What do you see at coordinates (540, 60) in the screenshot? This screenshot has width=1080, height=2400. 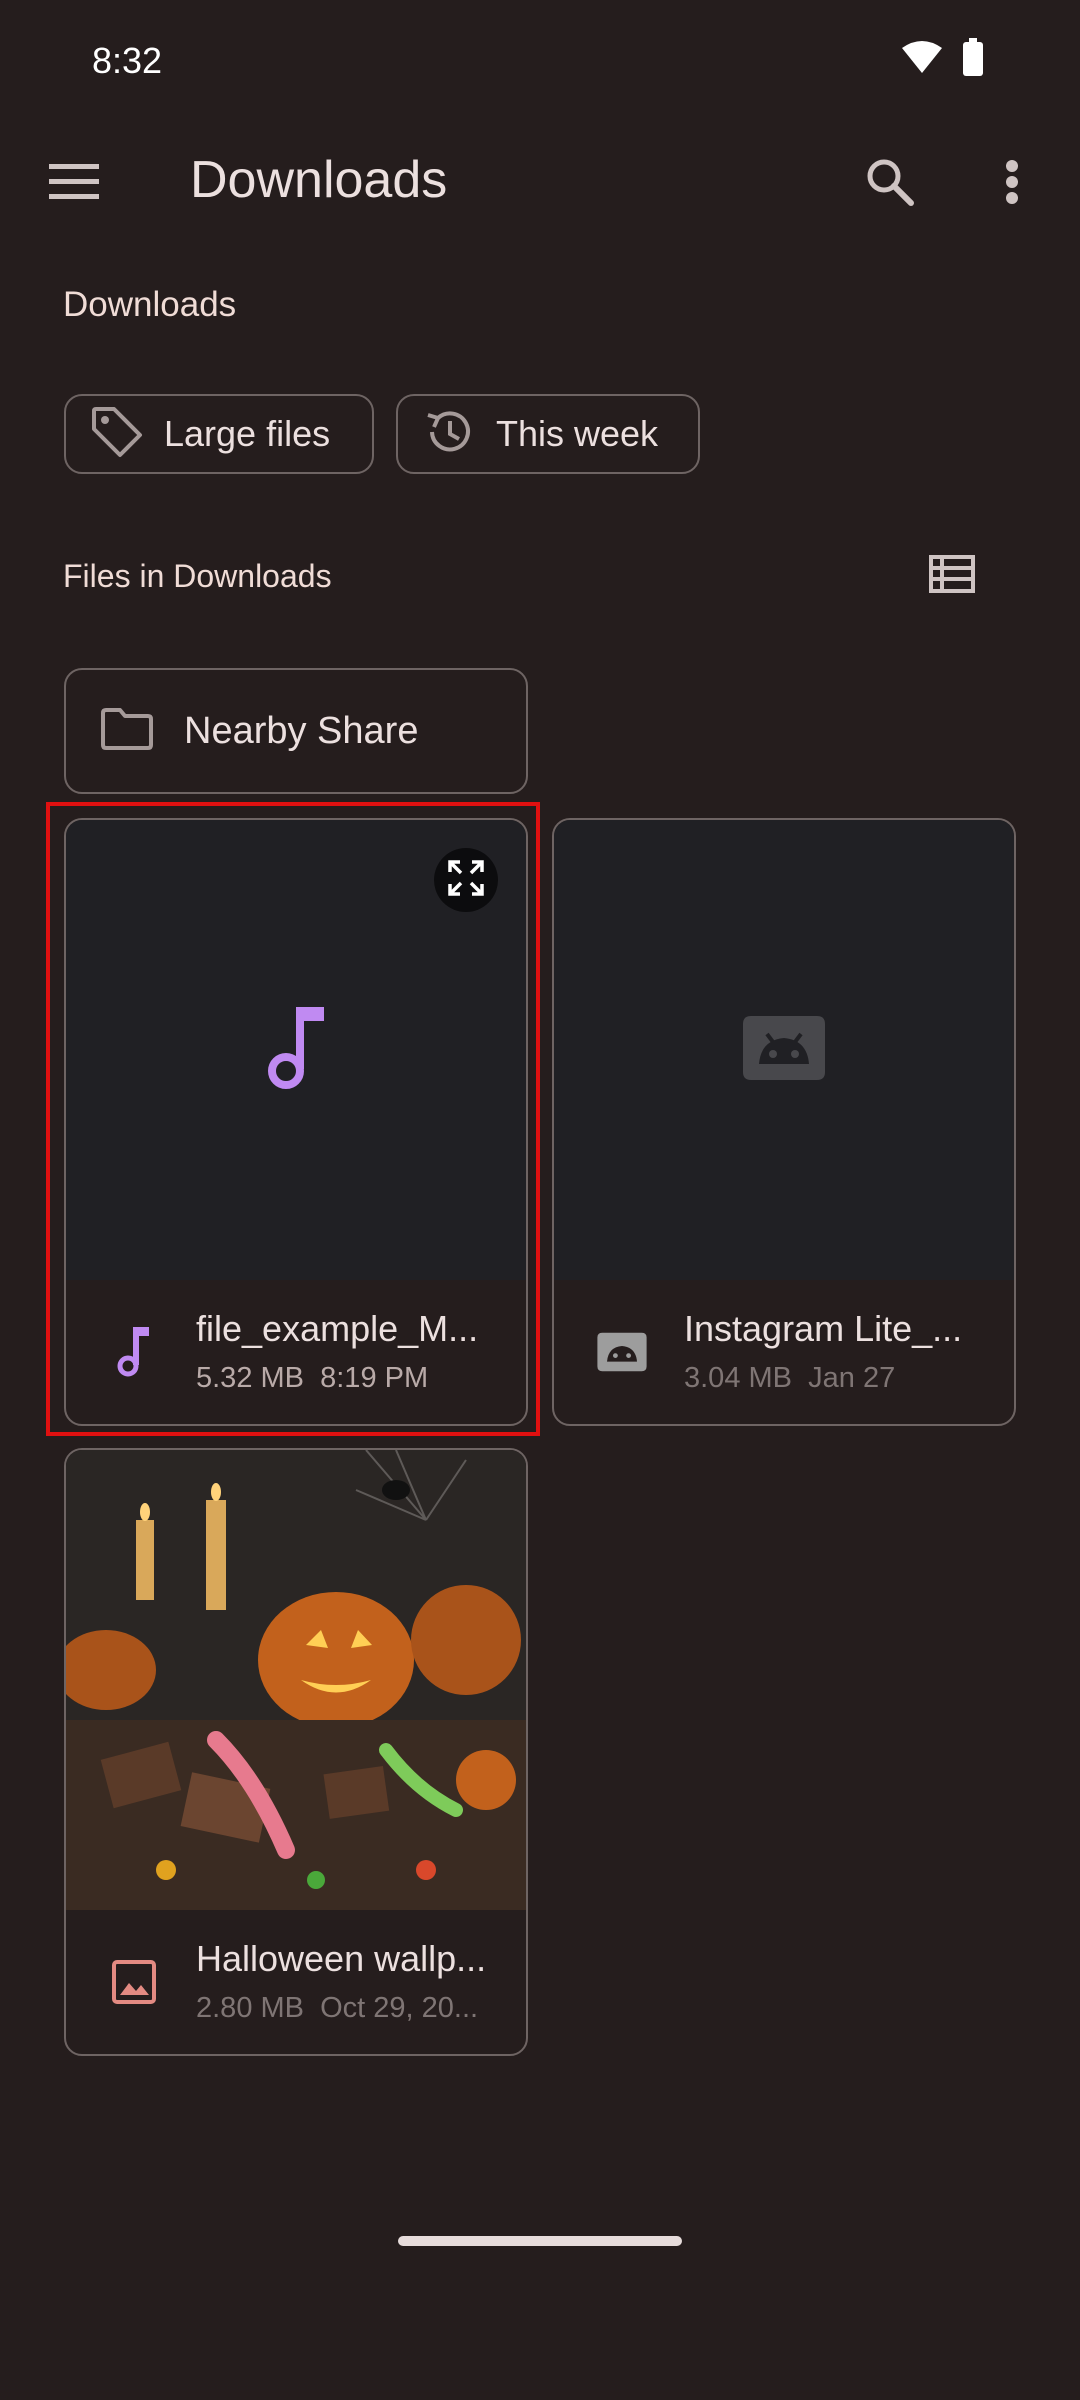 I see `status-bar: 8:32` at bounding box center [540, 60].